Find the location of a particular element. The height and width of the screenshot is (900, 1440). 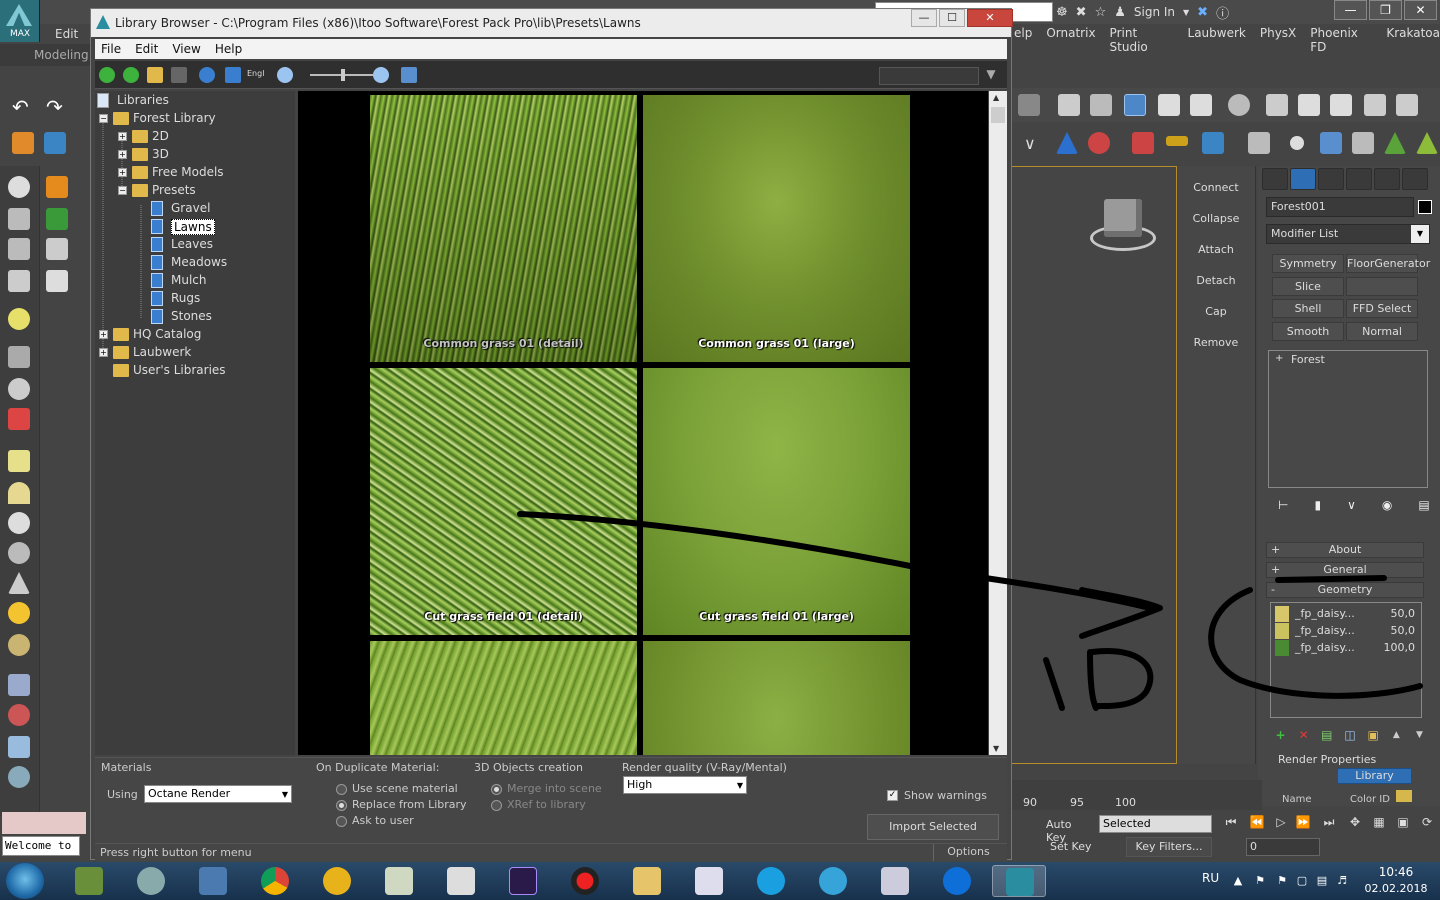

particles-icon is located at coordinates (19, 685).